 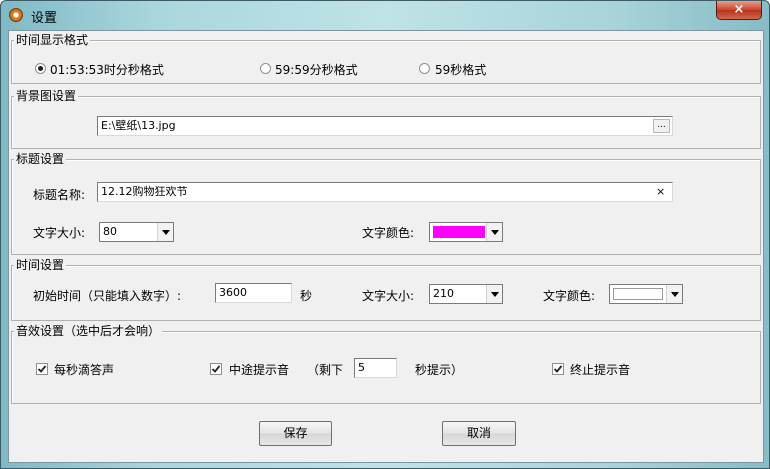 What do you see at coordinates (466, 294) in the screenshot?
I see `time-font-size-select: 210` at bounding box center [466, 294].